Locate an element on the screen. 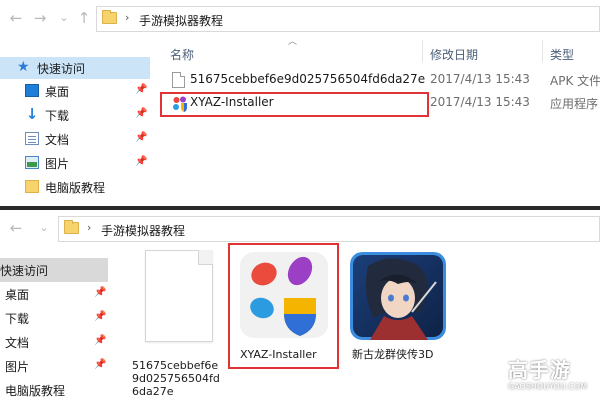  forward-arrow-icon: → is located at coordinates (40, 18).